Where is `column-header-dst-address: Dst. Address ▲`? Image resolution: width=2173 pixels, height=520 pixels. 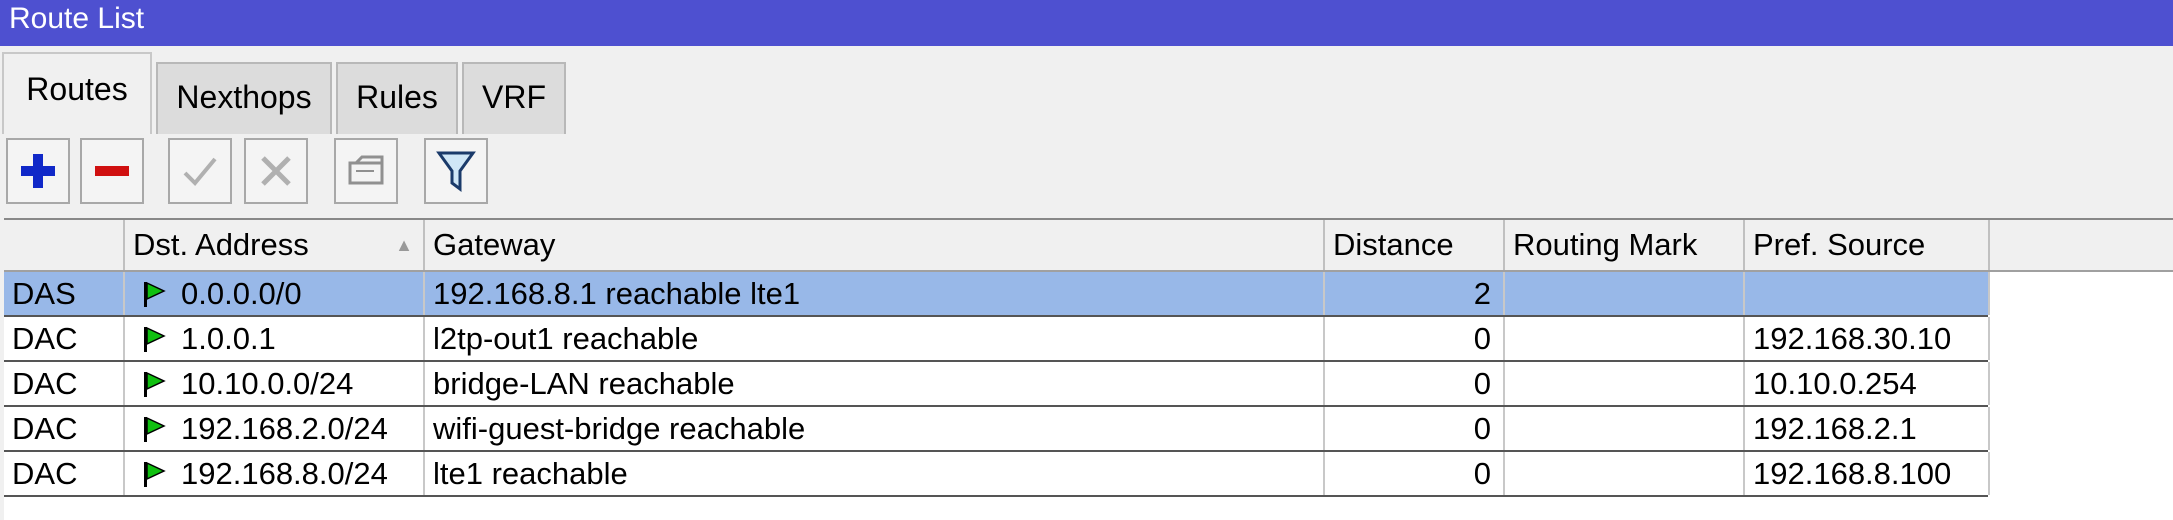 column-header-dst-address: Dst. Address ▲ is located at coordinates (275, 245).